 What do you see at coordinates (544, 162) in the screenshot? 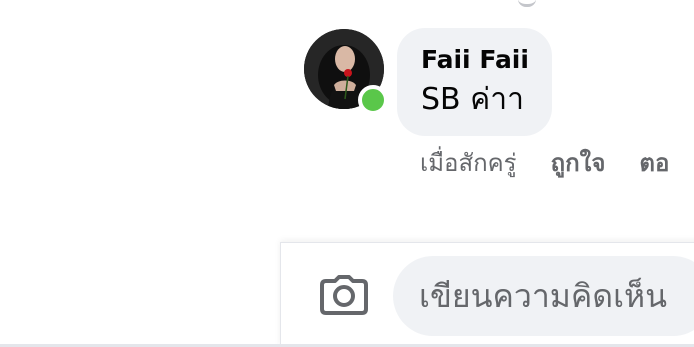
I see `comment-actions: เมื่อสักครู่ ถูกใจ ตอ` at bounding box center [544, 162].